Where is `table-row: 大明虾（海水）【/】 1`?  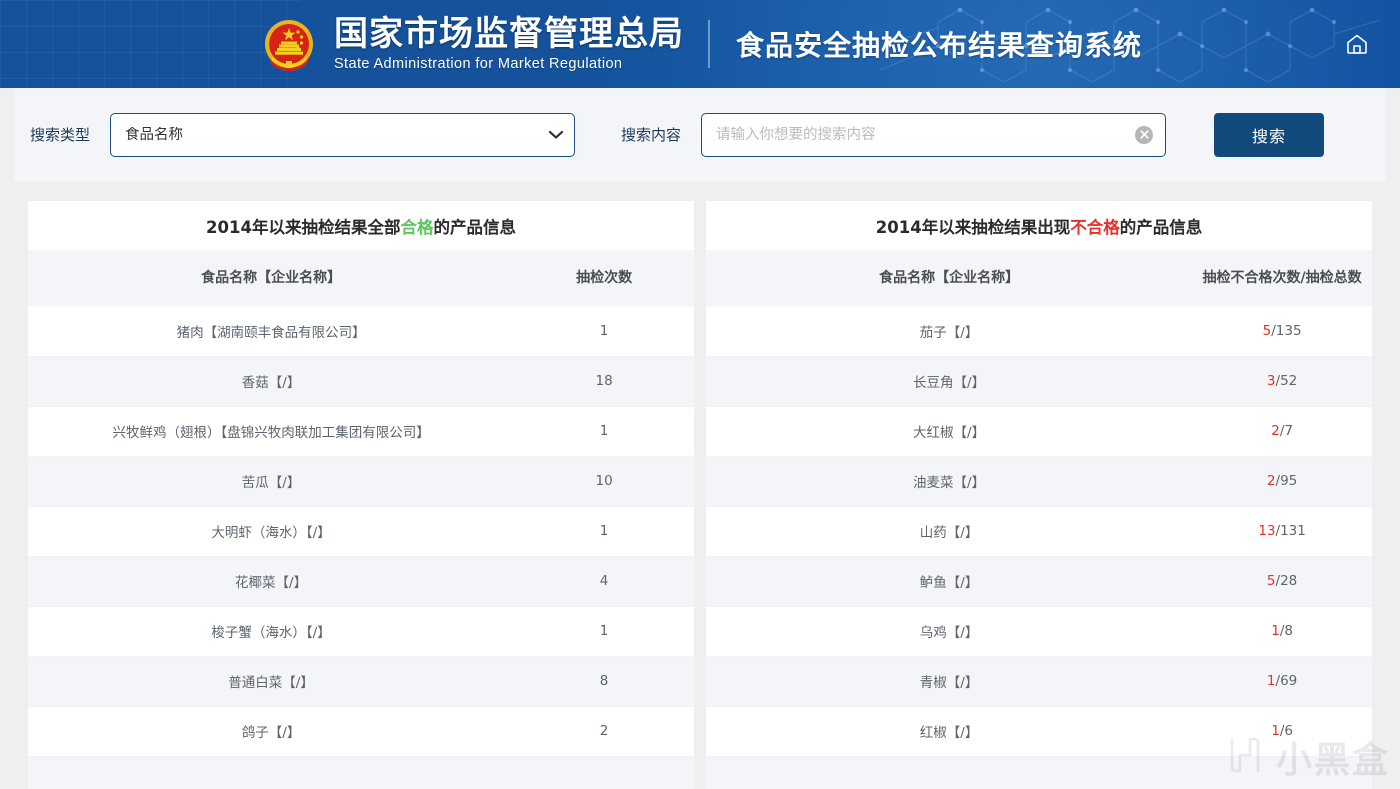
table-row: 大明虾（海水）【/】 1 is located at coordinates (361, 531).